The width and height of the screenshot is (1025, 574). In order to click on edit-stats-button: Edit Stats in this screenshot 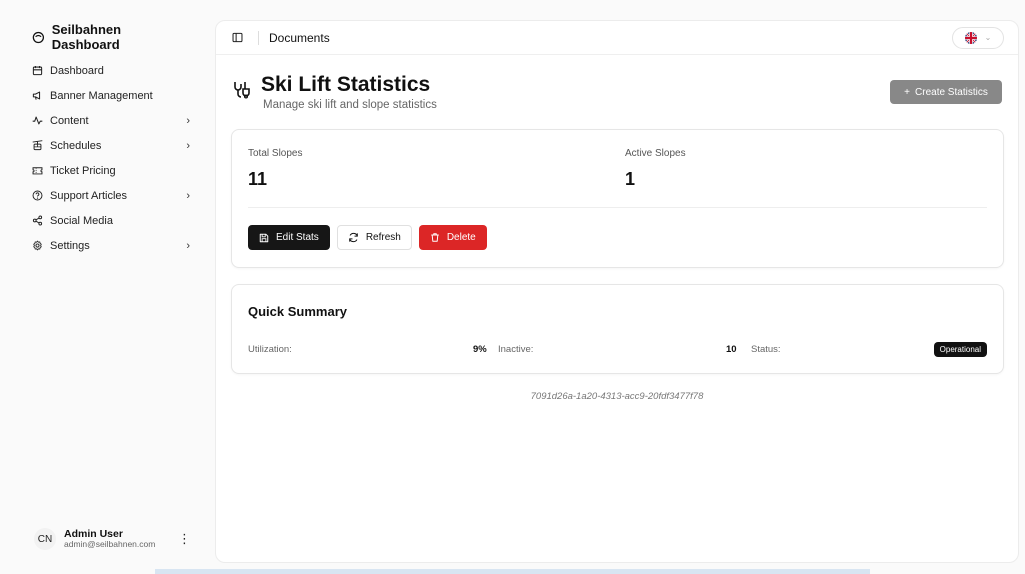, I will do `click(289, 237)`.